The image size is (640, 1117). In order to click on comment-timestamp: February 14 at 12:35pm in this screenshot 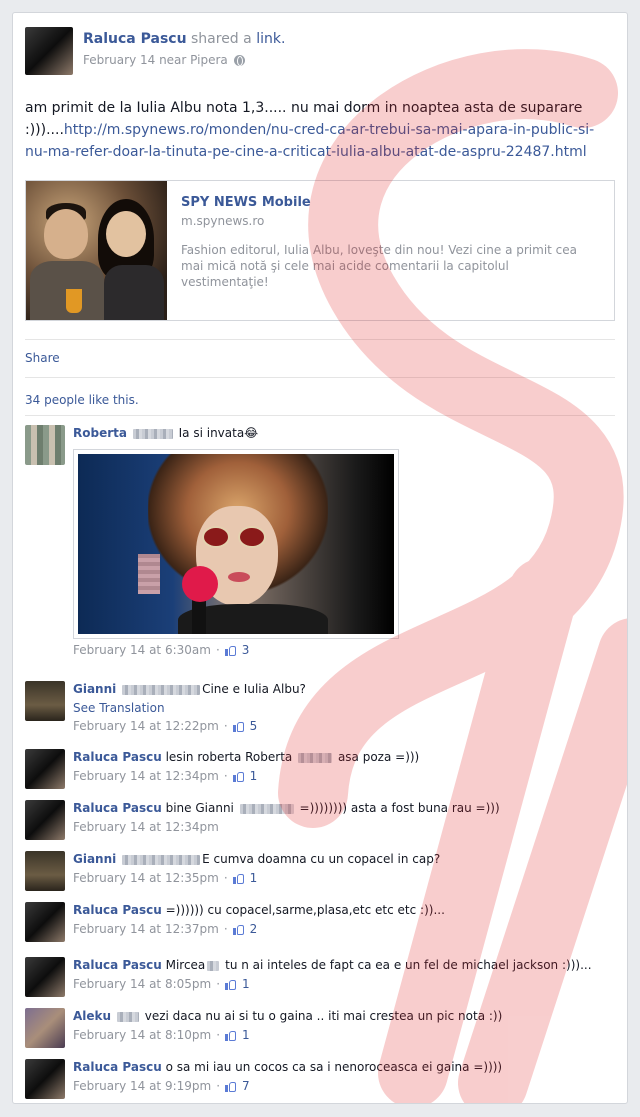, I will do `click(146, 878)`.